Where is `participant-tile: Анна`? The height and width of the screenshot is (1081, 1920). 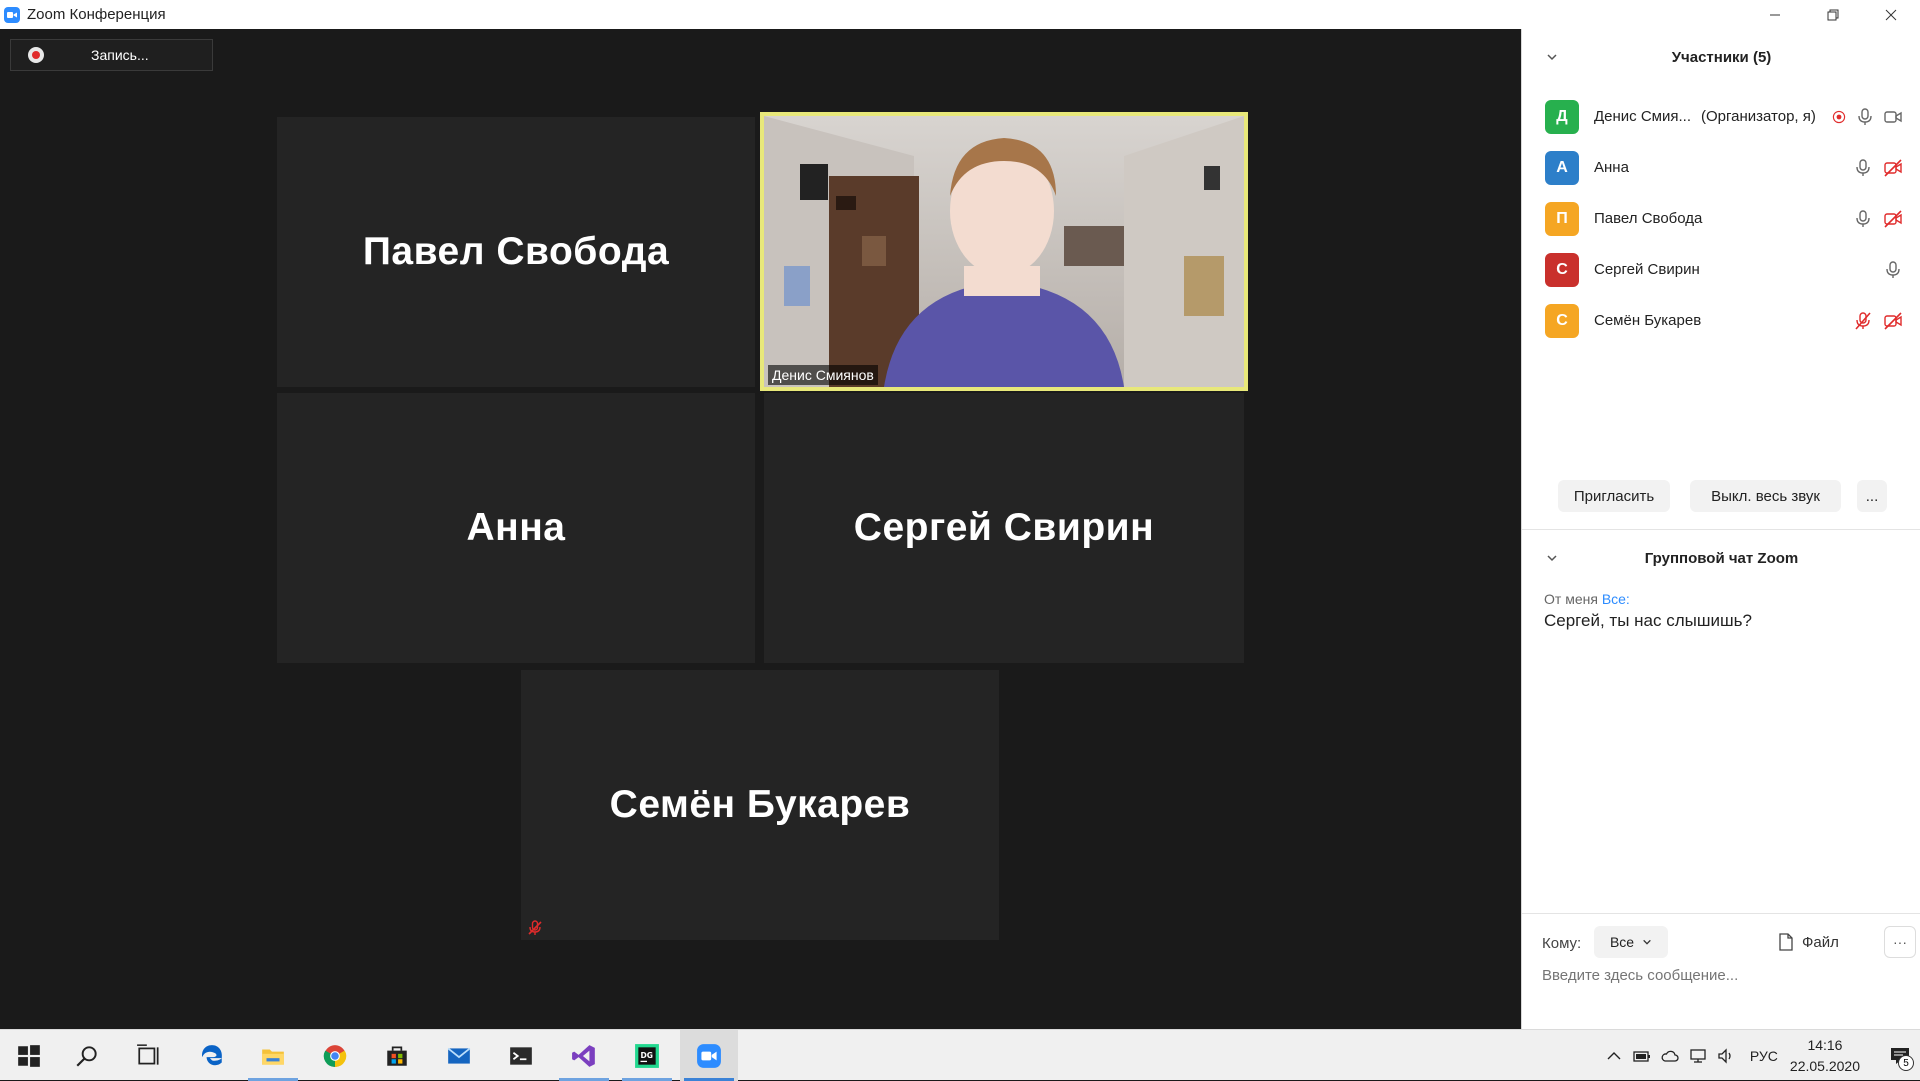
participant-tile: Анна is located at coordinates (516, 528).